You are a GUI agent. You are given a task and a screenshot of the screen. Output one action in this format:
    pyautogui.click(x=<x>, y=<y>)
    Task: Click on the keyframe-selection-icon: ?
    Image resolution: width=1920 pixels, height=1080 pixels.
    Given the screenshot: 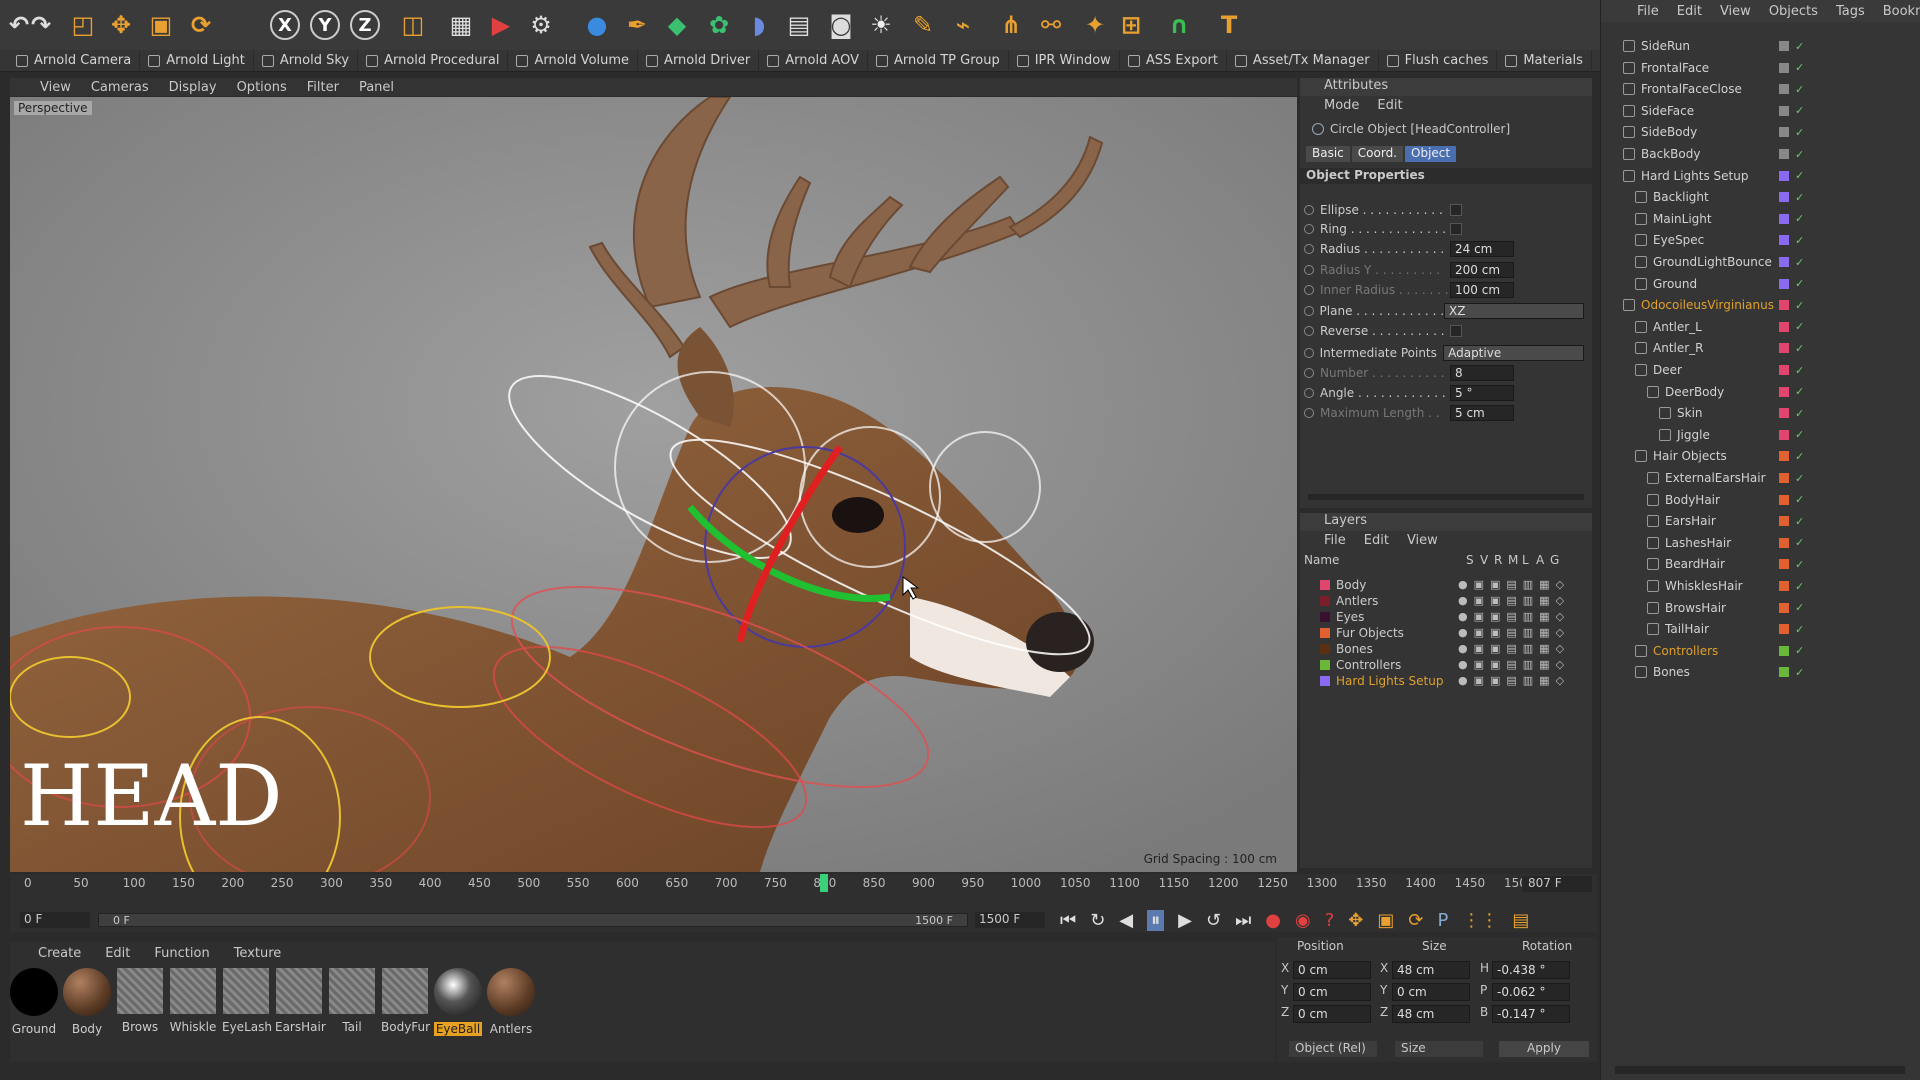 What is the action you would take?
    pyautogui.click(x=1330, y=920)
    